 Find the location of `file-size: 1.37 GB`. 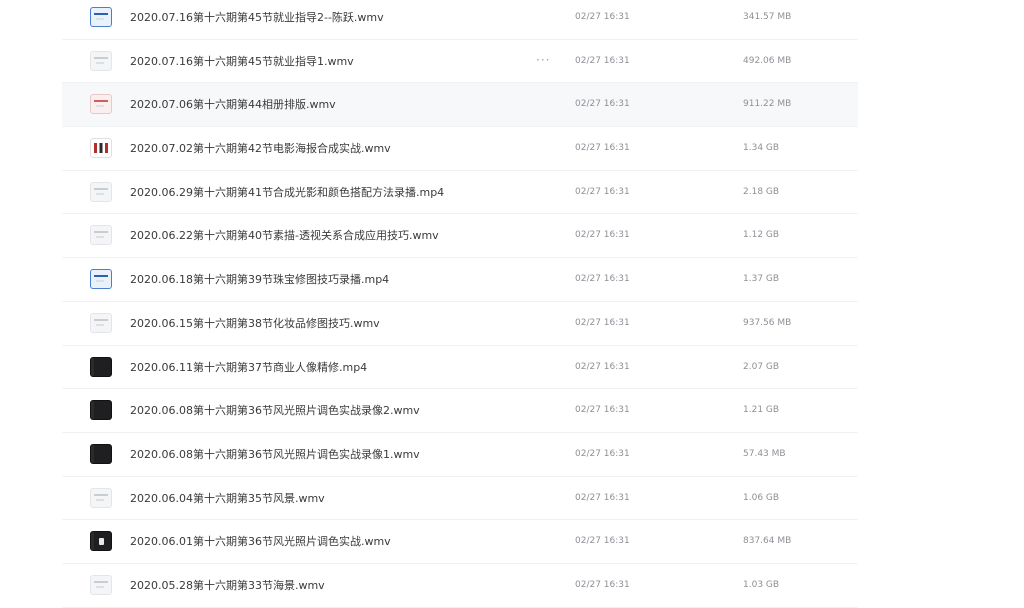

file-size: 1.37 GB is located at coordinates (761, 279).